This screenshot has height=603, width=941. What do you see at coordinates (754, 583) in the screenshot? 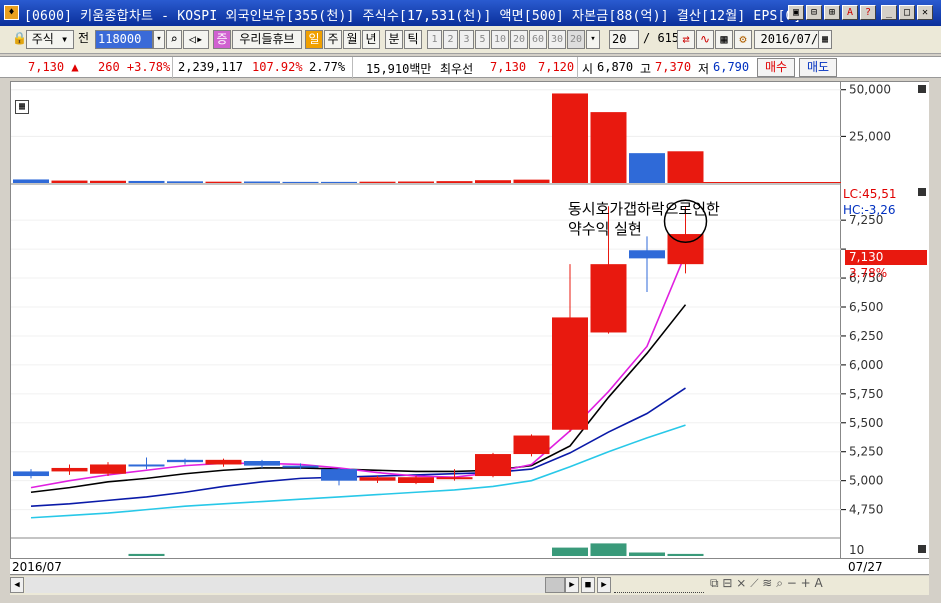
I see `line-tool-icon: ⟋` at bounding box center [754, 583].